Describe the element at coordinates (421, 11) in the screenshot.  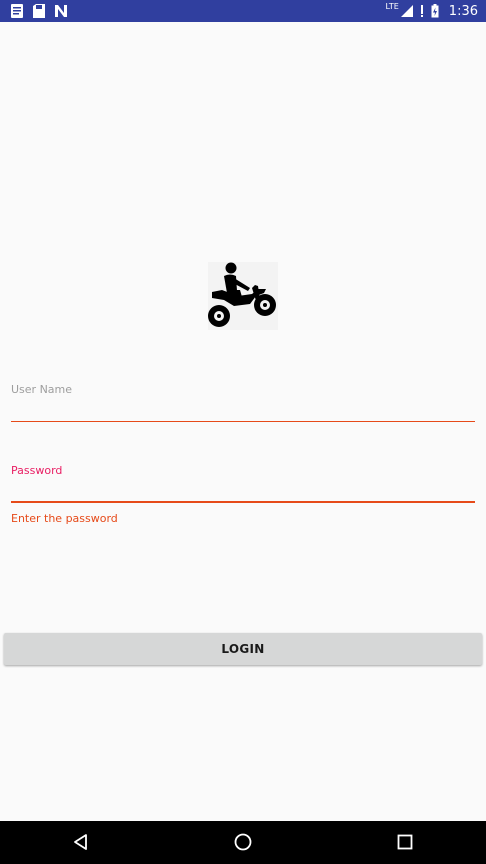
I see `alert-icon` at that location.